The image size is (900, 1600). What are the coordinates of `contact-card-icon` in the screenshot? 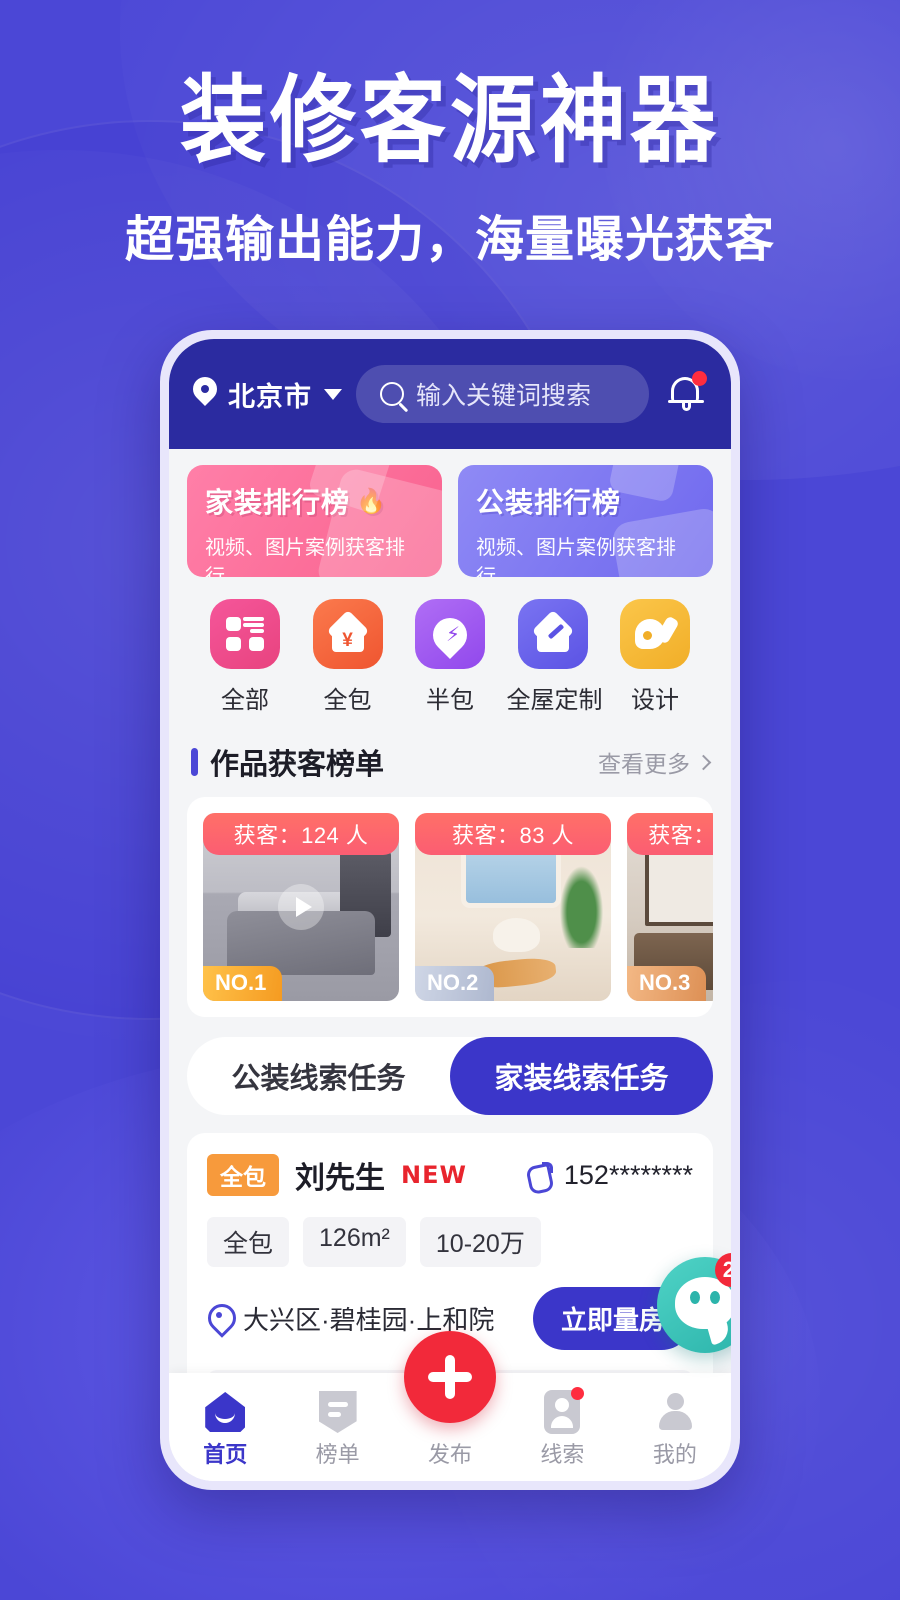 It's located at (564, 1410).